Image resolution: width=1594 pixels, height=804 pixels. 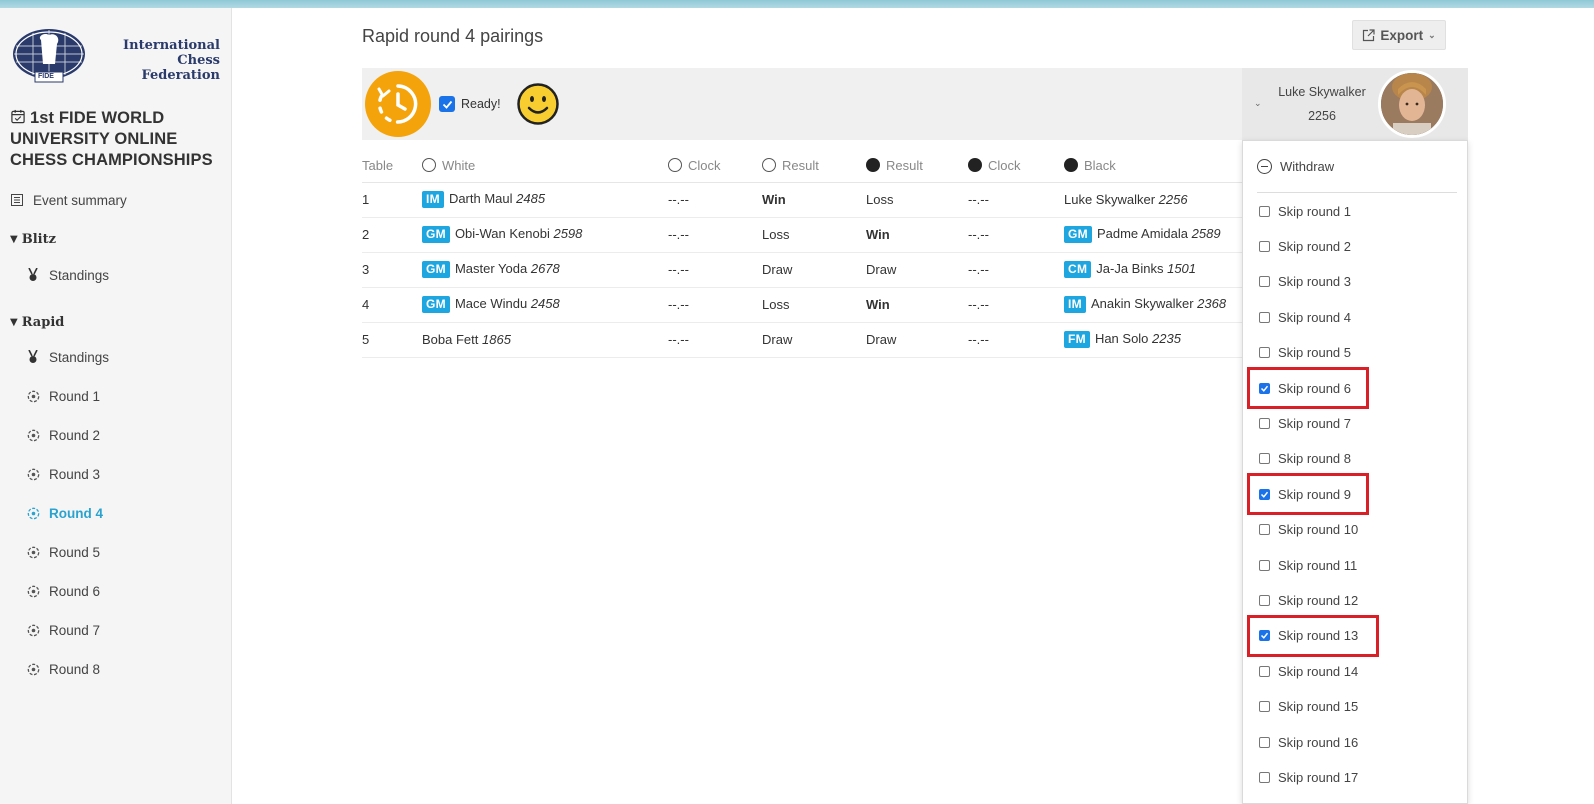 What do you see at coordinates (37, 322) in the screenshot?
I see `sidebar-section-rapid: ▼ Rapid` at bounding box center [37, 322].